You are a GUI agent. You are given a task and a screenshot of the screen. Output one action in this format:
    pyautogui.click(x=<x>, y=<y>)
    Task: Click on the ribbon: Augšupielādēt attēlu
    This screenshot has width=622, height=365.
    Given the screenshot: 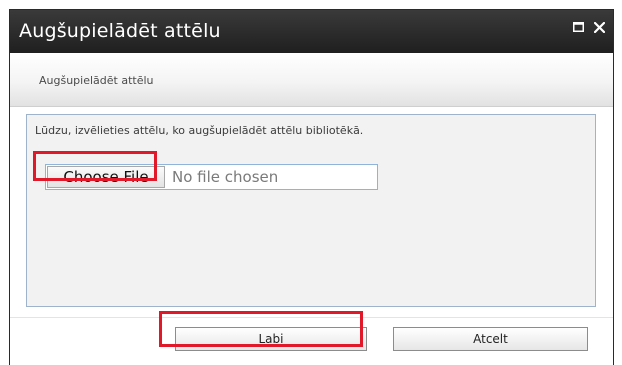 What is the action you would take?
    pyautogui.click(x=311, y=80)
    